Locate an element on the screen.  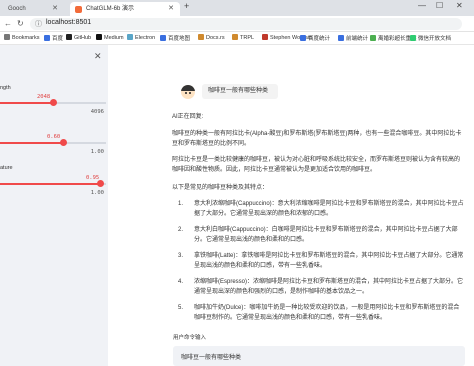
list-item-number: 2. is located at coordinates (181, 230).